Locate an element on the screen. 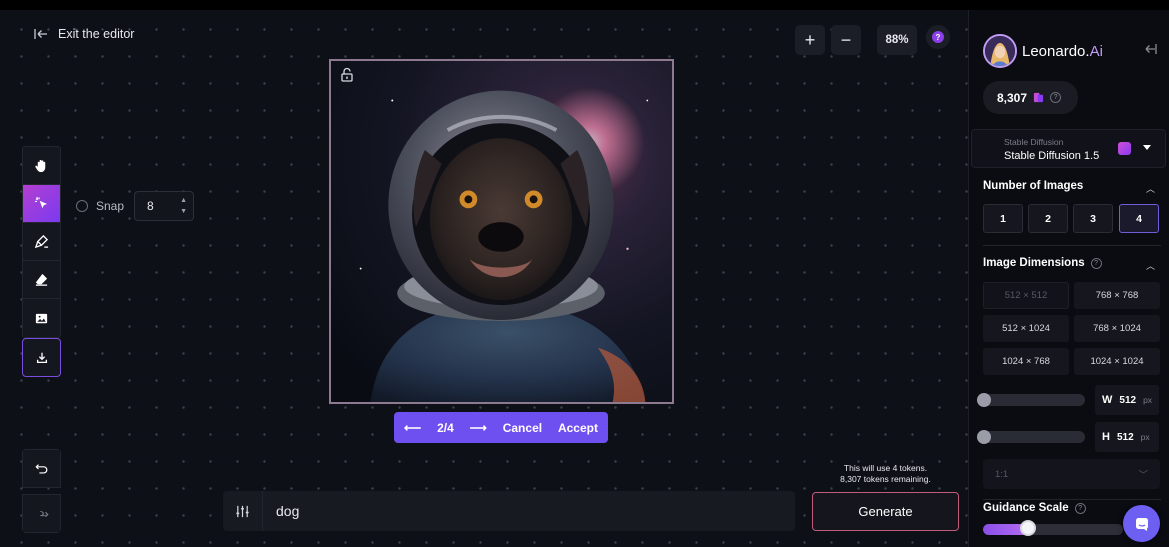 The width and height of the screenshot is (1169, 547). number-of-images-title: Number of Images is located at coordinates (1033, 186).